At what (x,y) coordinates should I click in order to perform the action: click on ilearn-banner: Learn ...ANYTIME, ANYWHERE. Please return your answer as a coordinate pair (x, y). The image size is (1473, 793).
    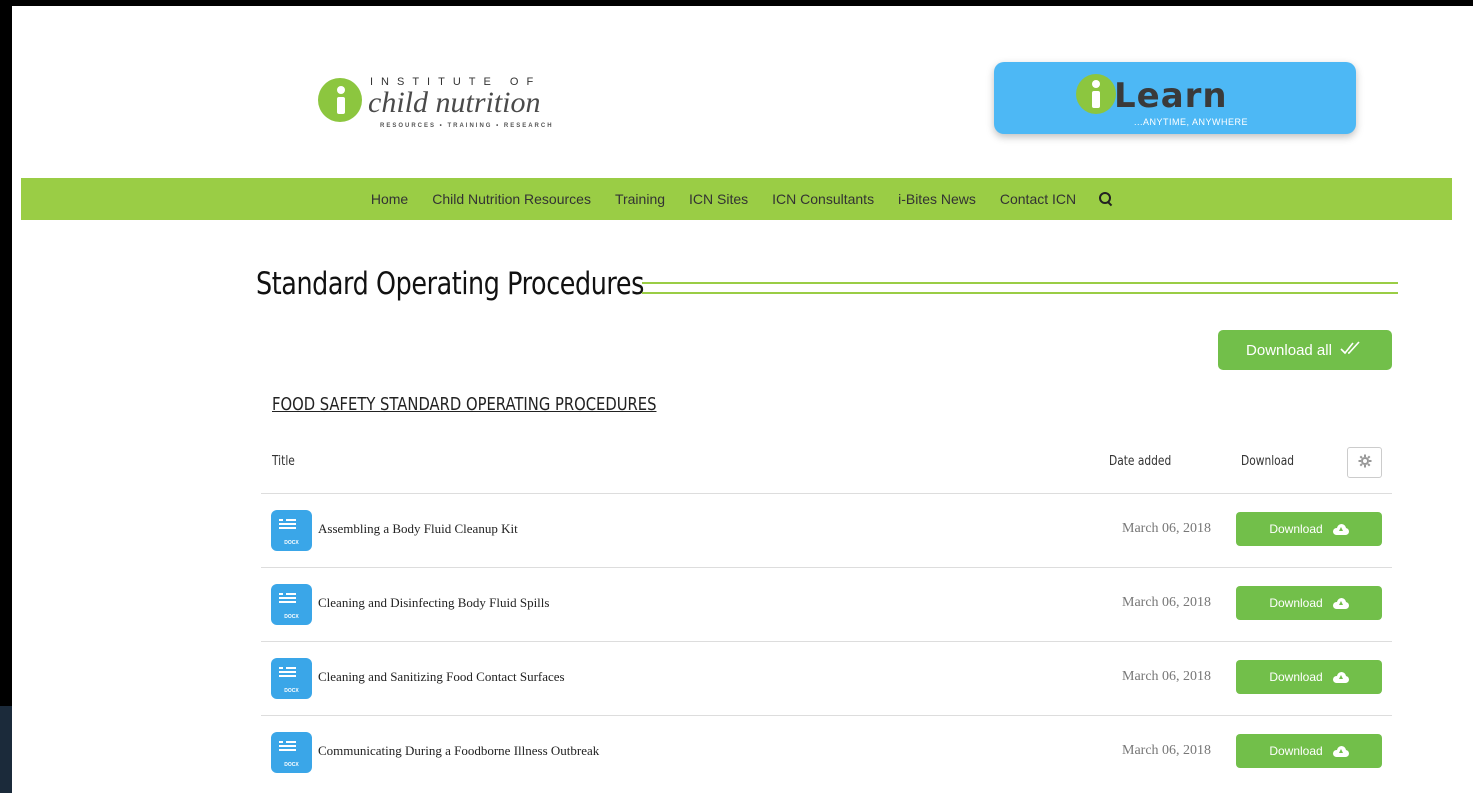
    Looking at the image, I should click on (1175, 98).